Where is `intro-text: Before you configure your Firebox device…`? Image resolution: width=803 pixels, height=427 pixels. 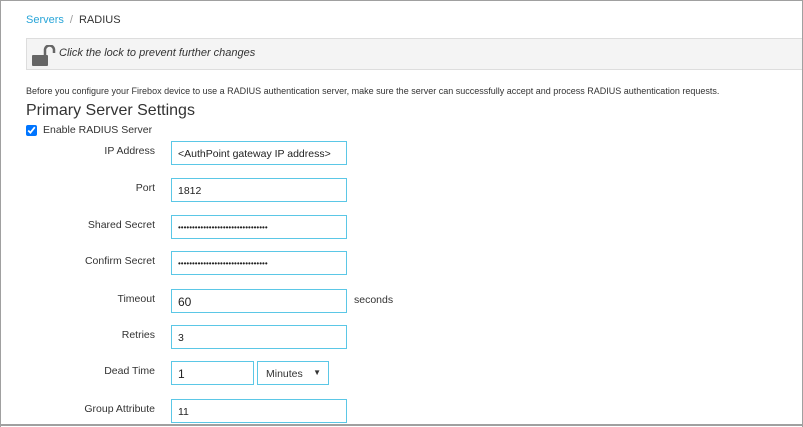 intro-text: Before you configure your Firebox device… is located at coordinates (373, 91).